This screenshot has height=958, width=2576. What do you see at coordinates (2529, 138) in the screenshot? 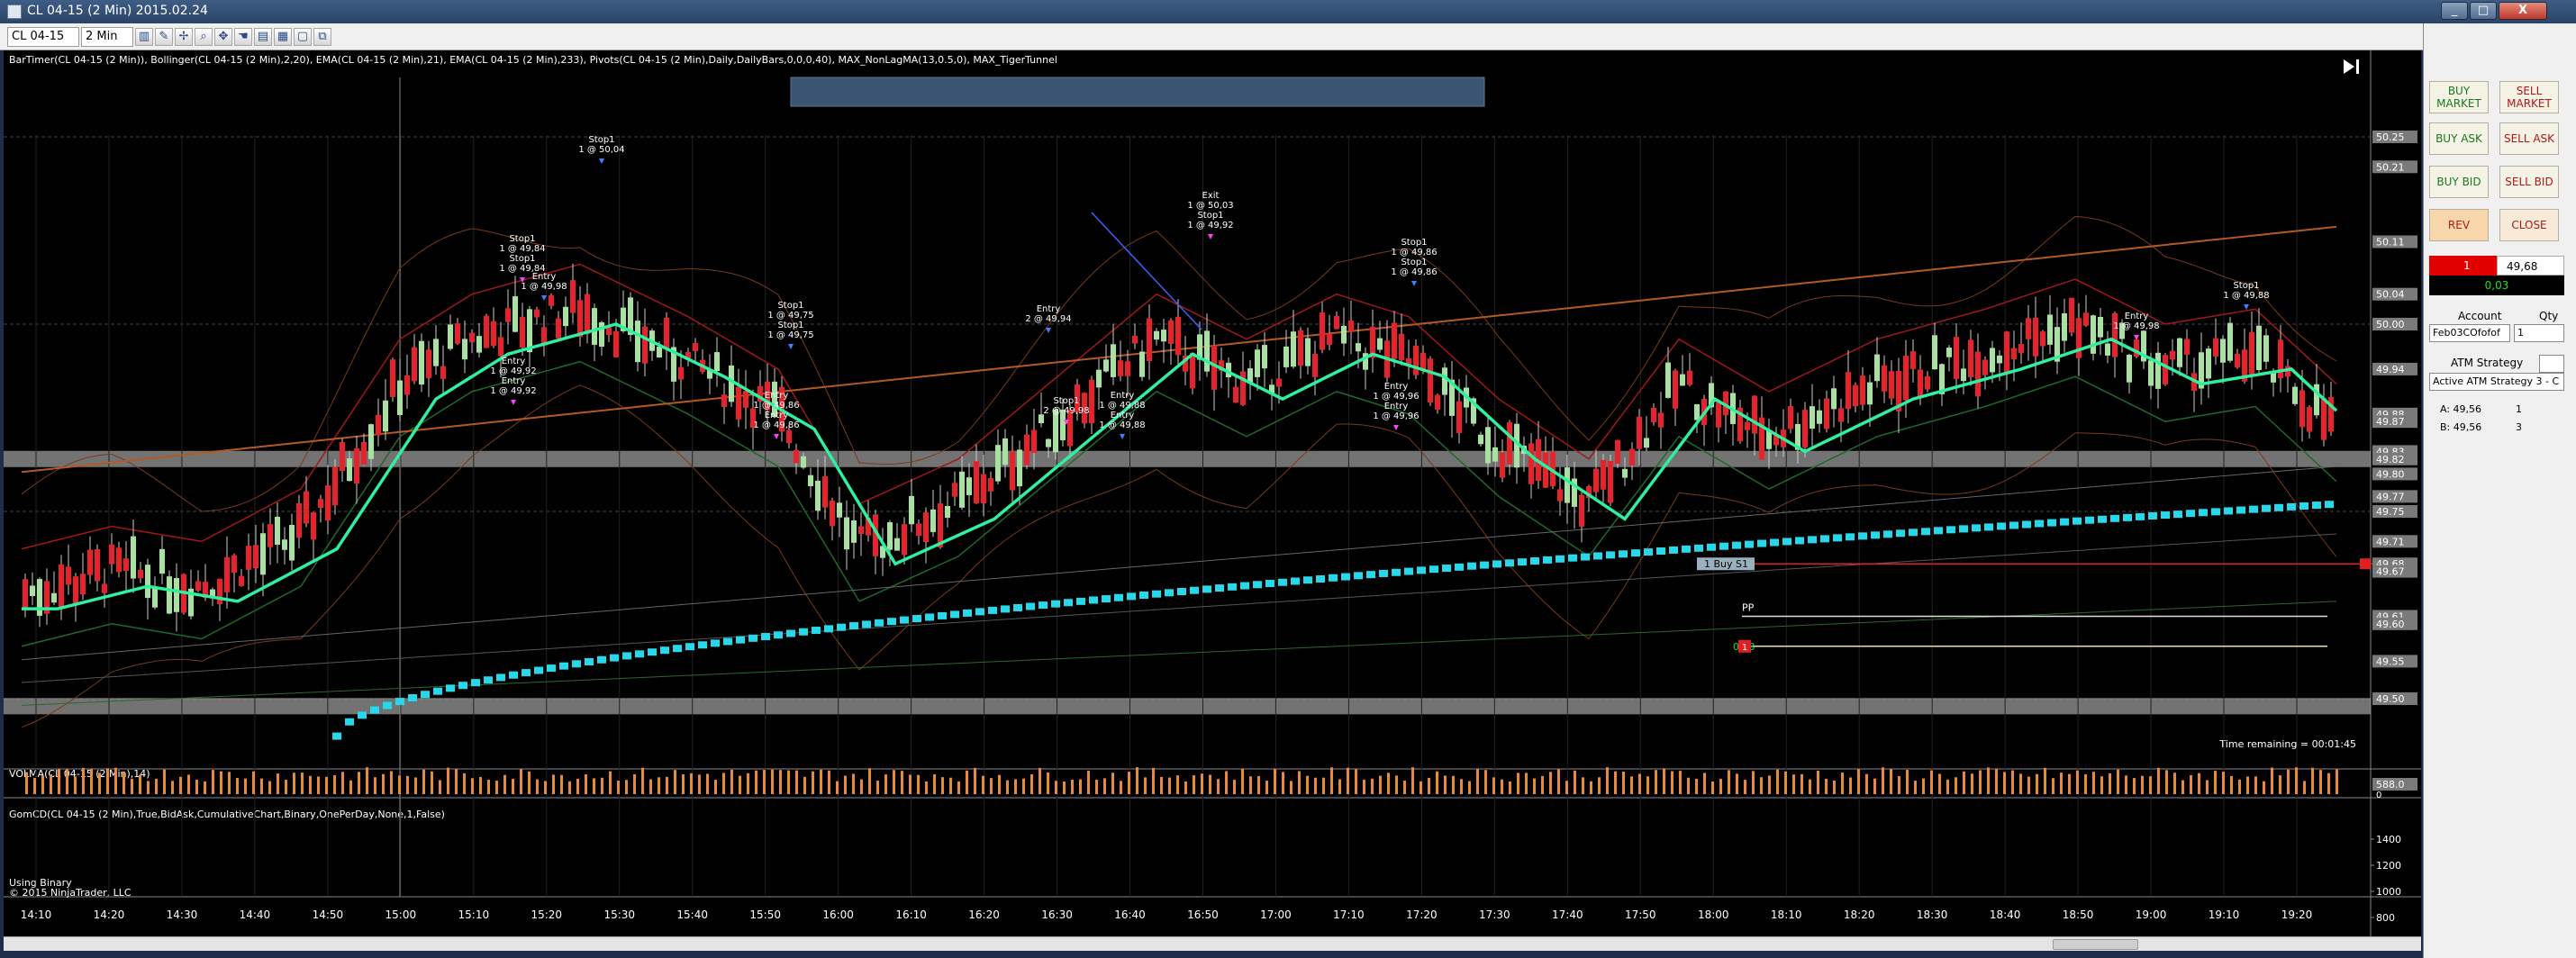
I see `sell-ask-button: SELL ASK` at bounding box center [2529, 138].